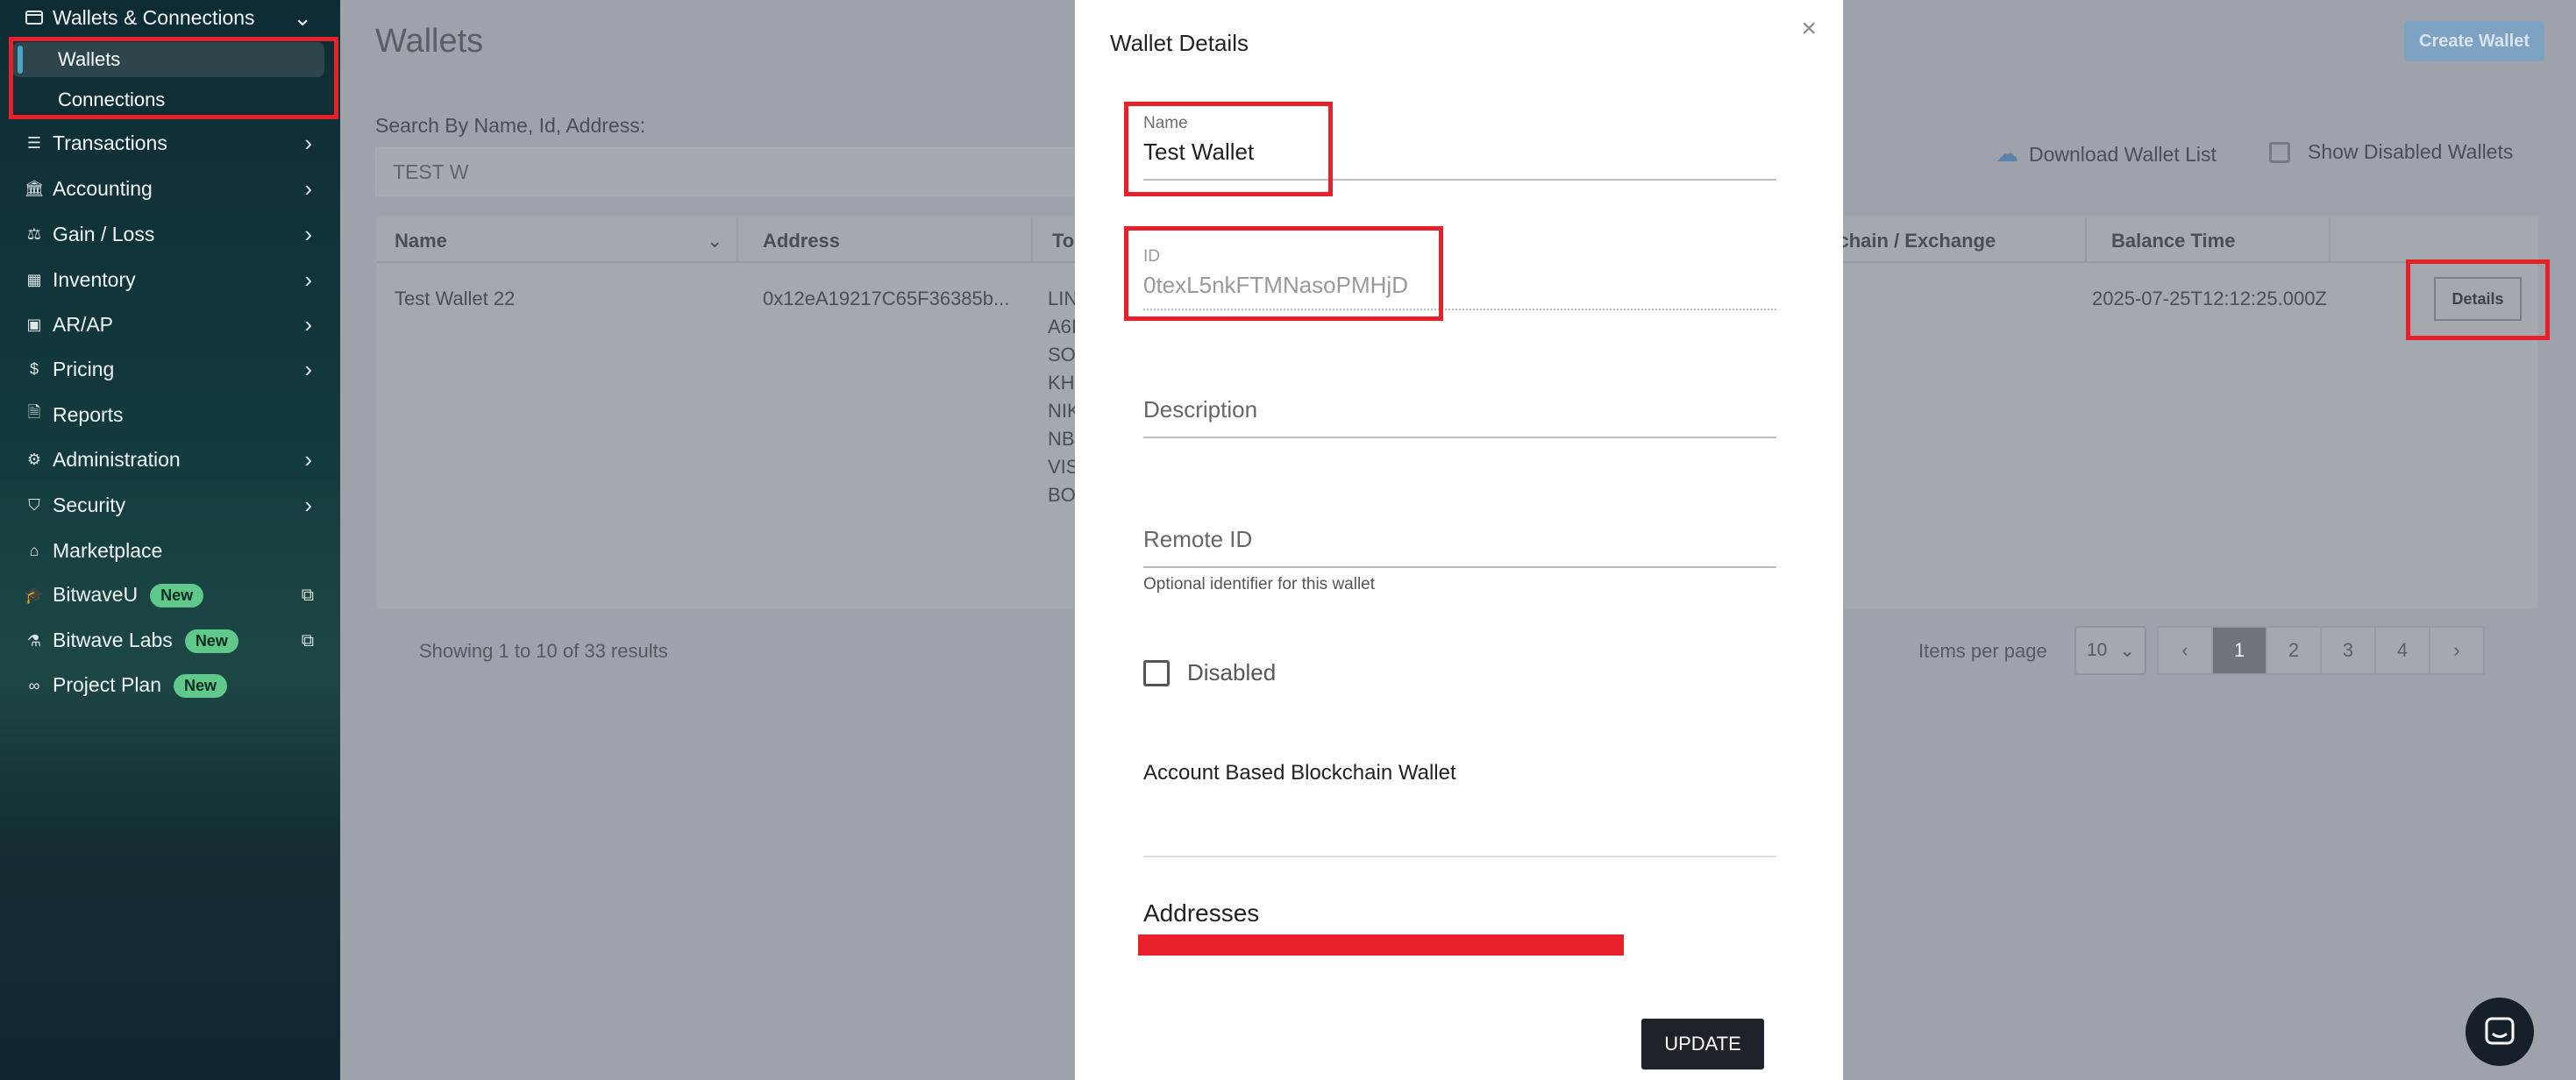  What do you see at coordinates (170, 686) in the screenshot?
I see `sidebar-item-project-plan: ∞ Project Plan New` at bounding box center [170, 686].